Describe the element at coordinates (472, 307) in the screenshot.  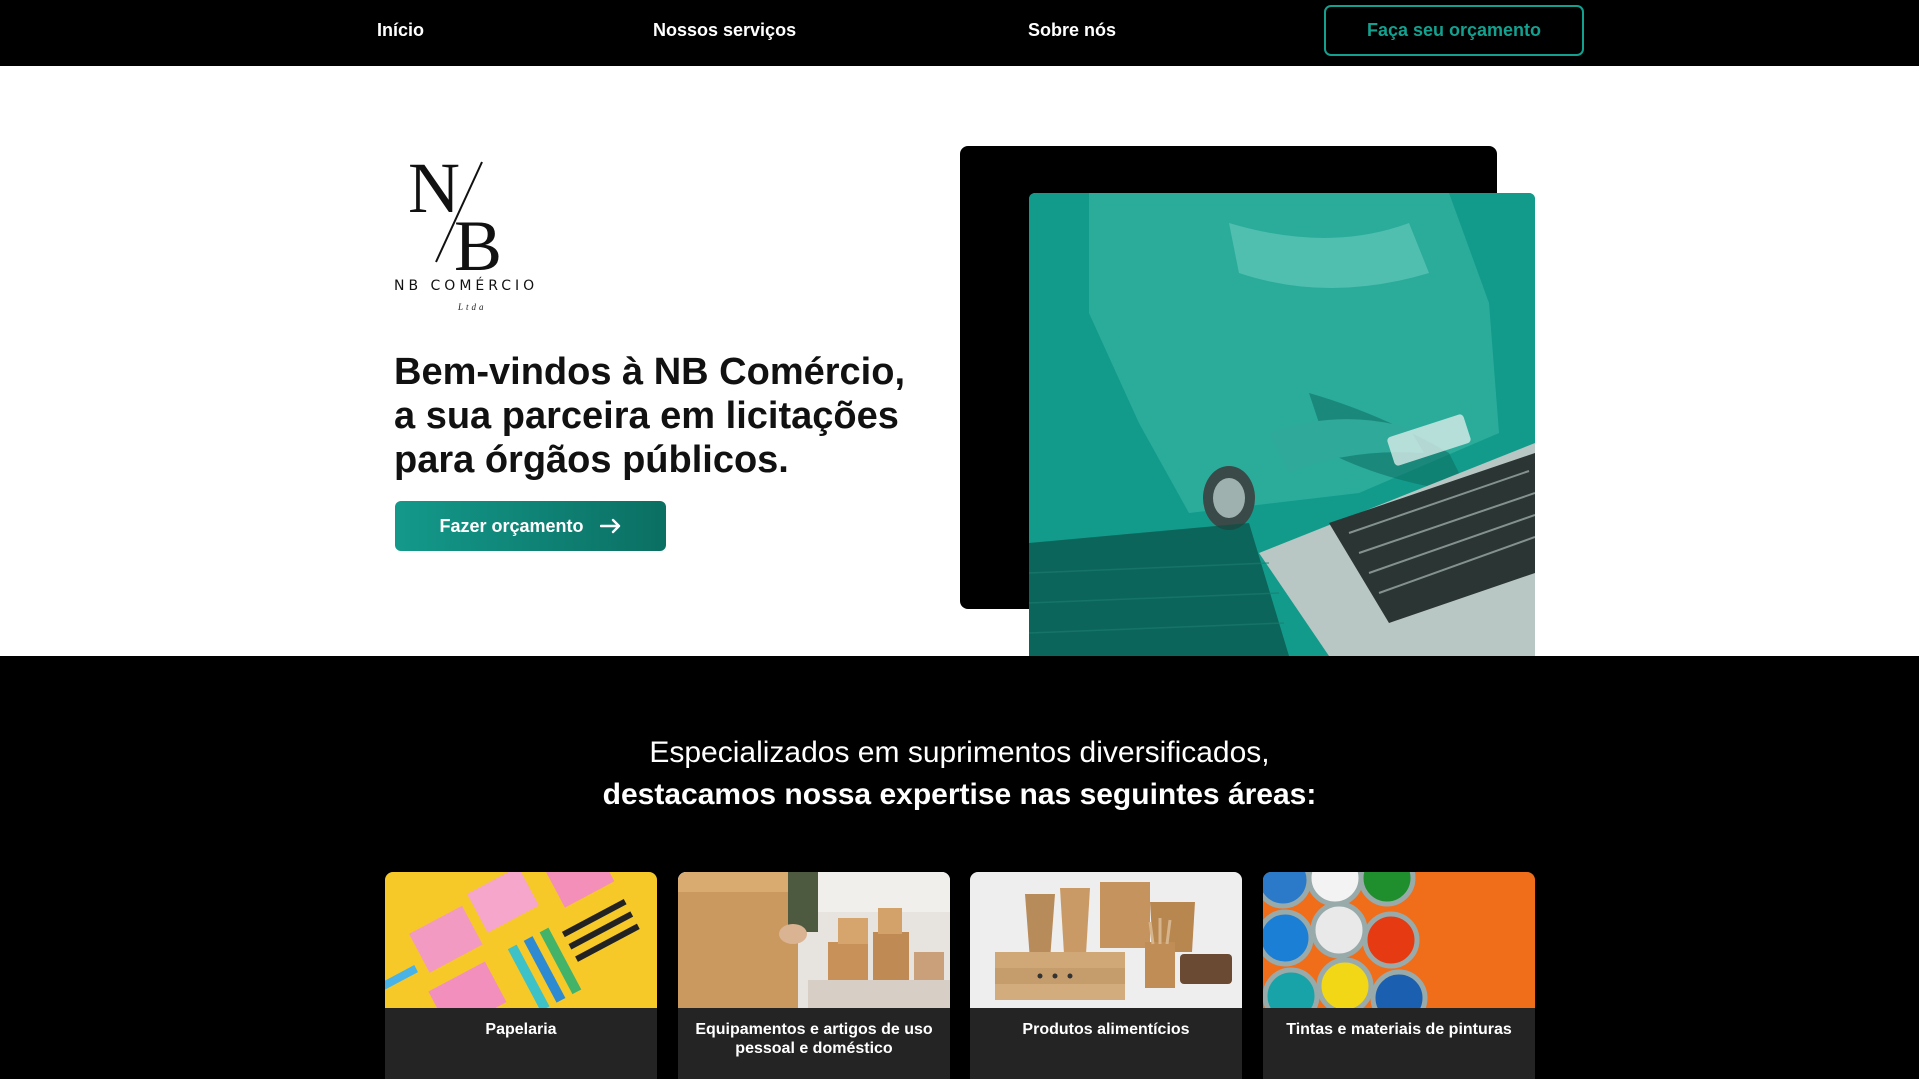
I see `logo-sub-text: Ltda` at that location.